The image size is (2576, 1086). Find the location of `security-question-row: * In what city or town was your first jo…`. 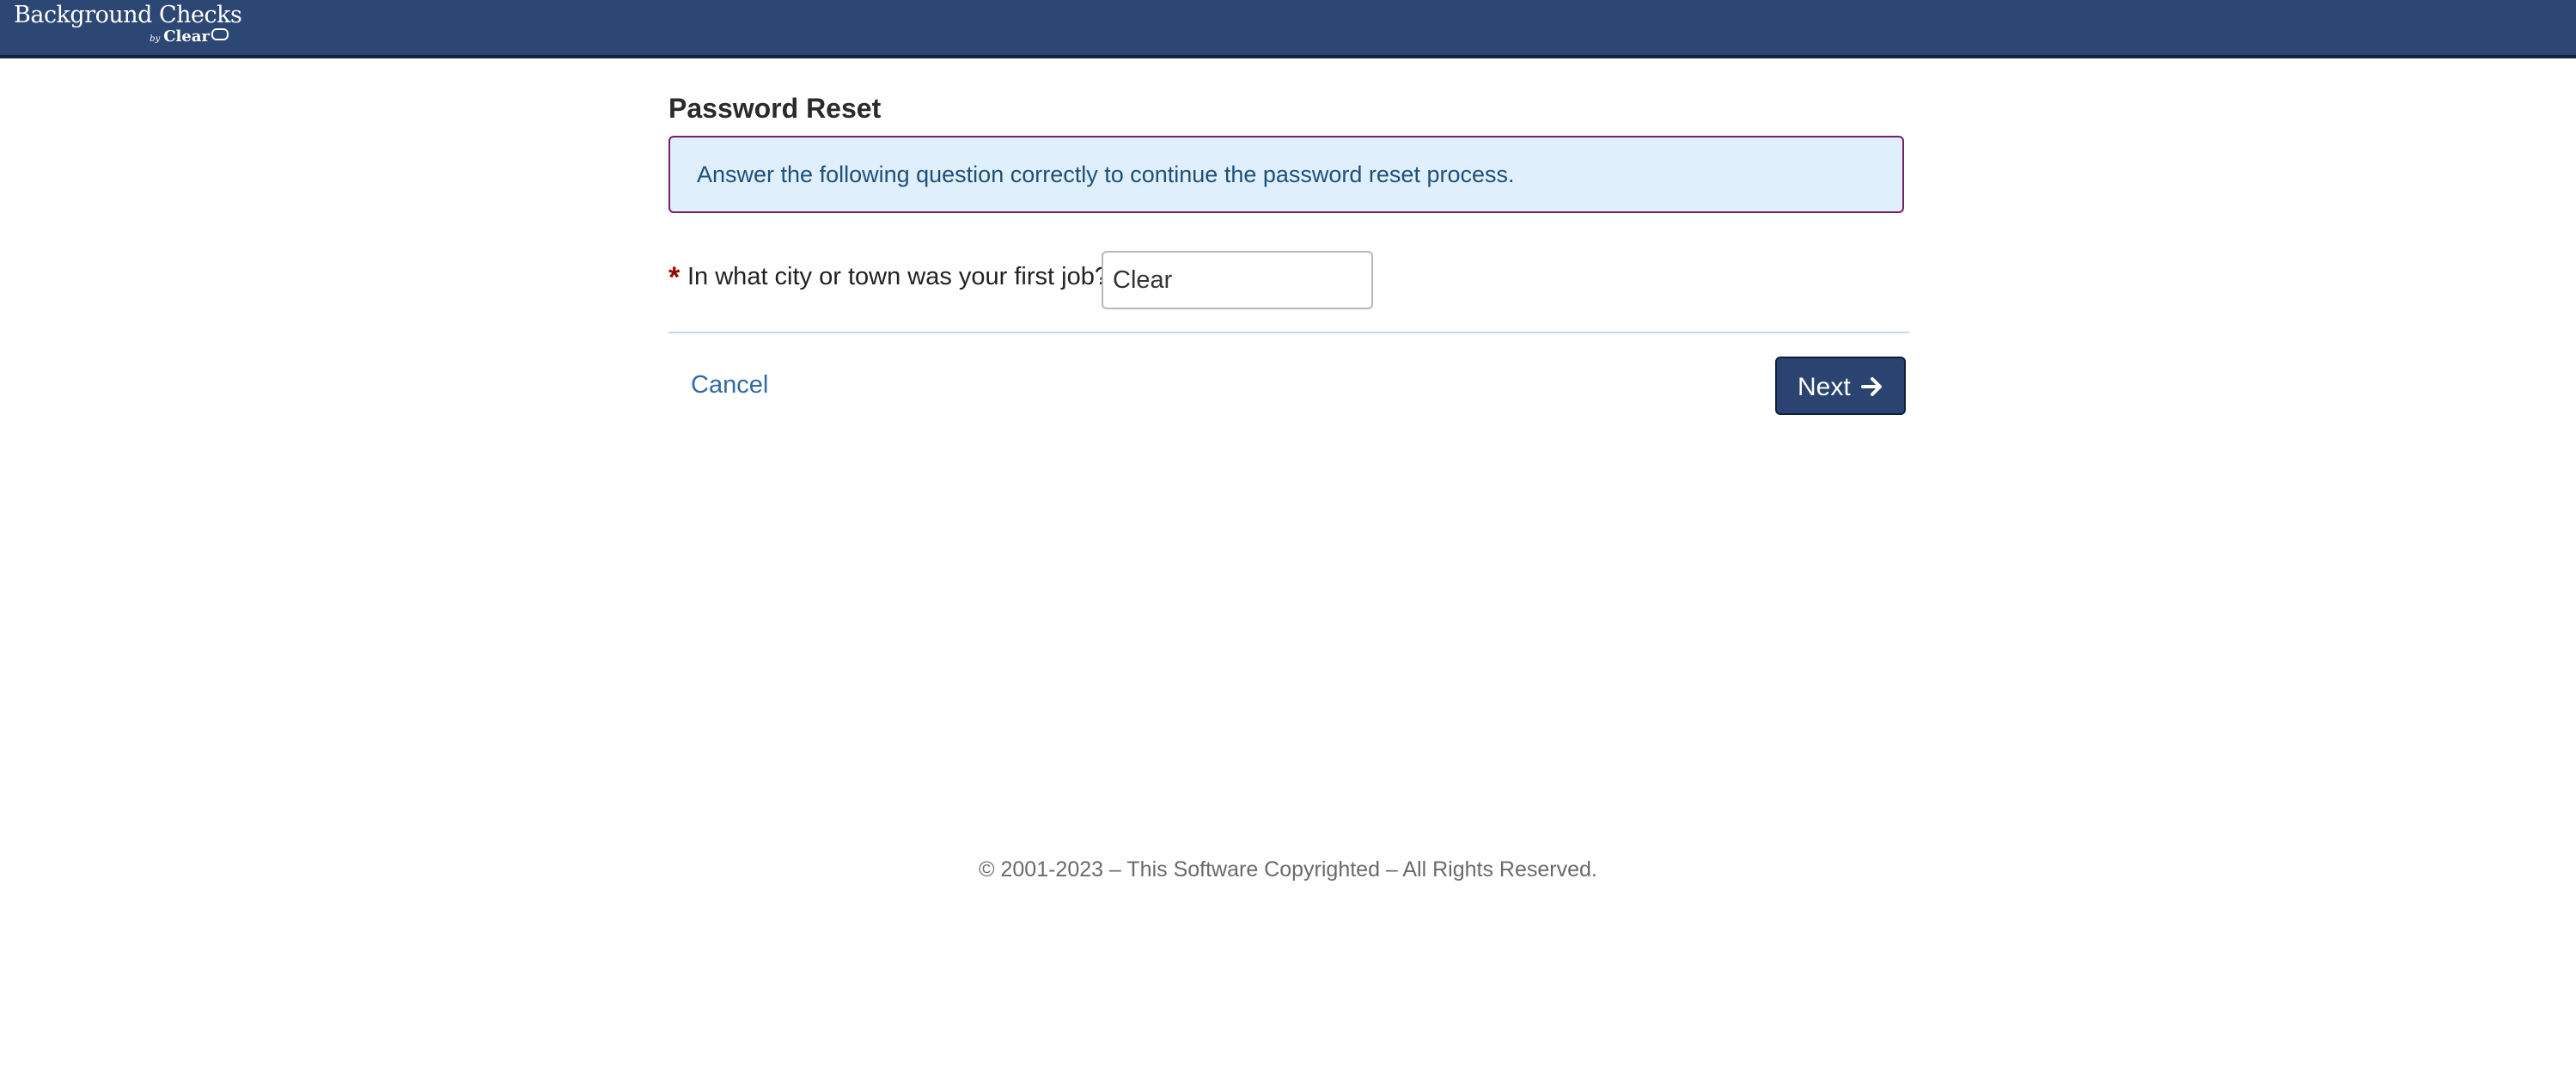

security-question-row: * In what city or town was your first jo… is located at coordinates (1287, 280).